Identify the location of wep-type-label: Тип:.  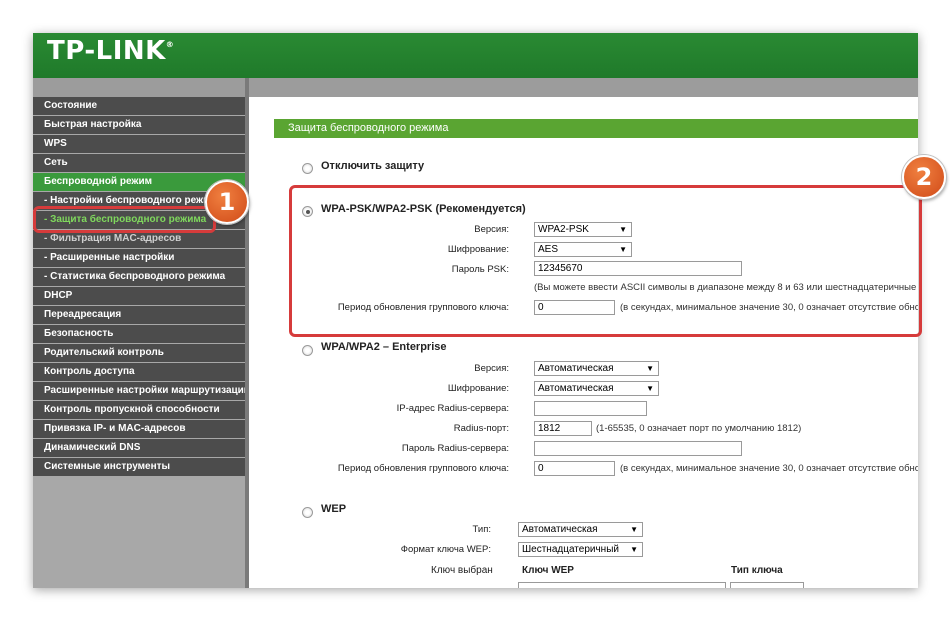
(481, 529).